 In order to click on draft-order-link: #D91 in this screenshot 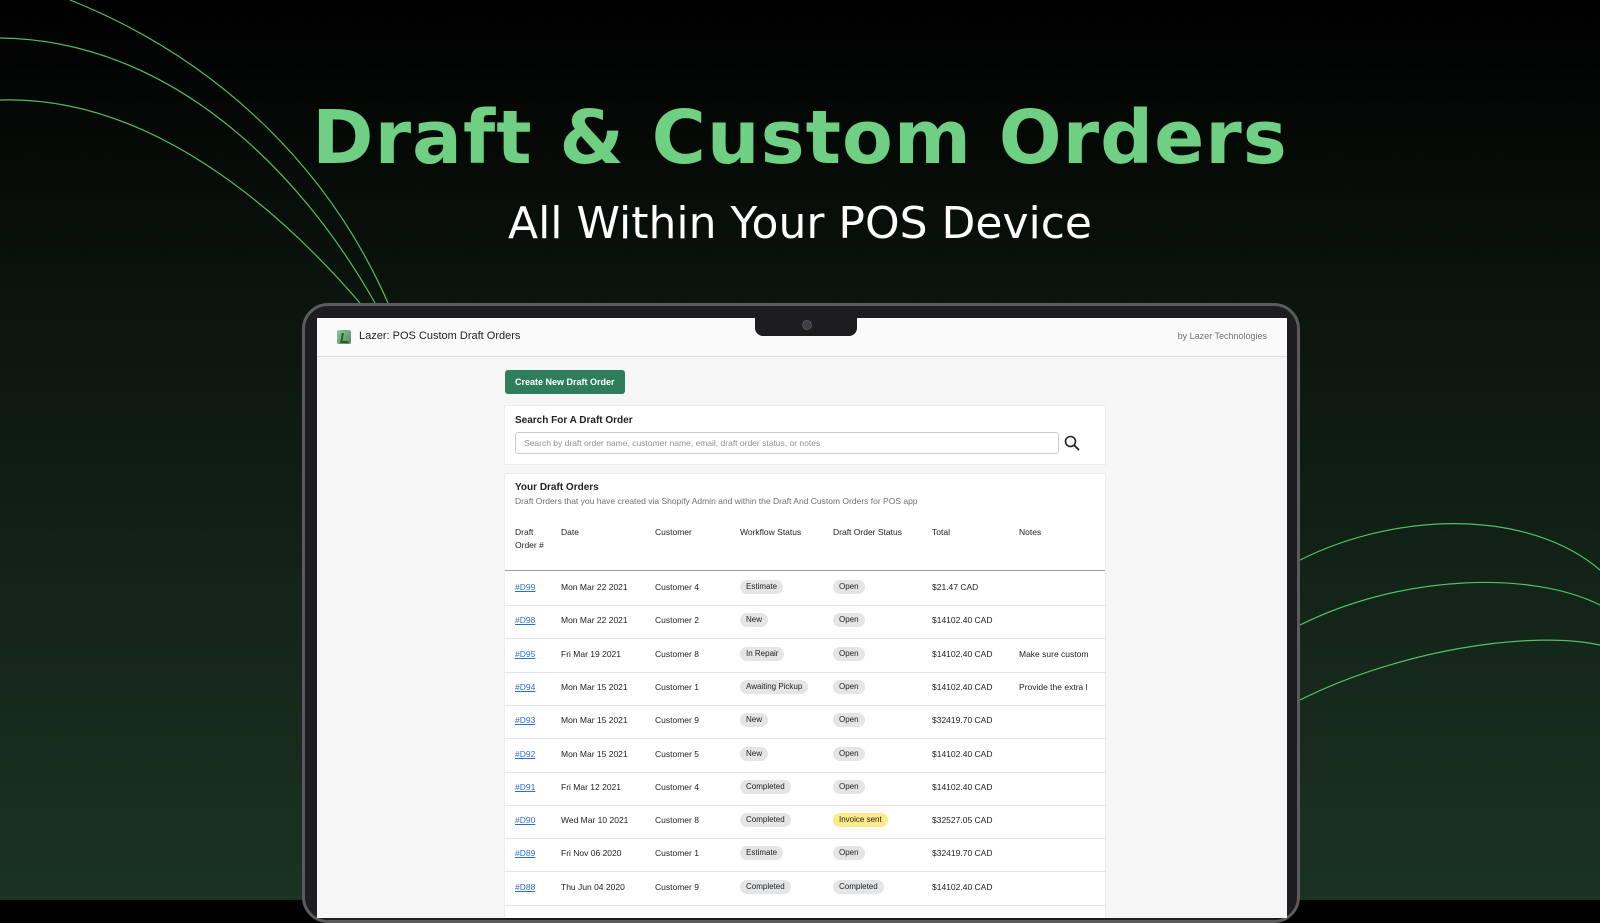, I will do `click(525, 787)`.